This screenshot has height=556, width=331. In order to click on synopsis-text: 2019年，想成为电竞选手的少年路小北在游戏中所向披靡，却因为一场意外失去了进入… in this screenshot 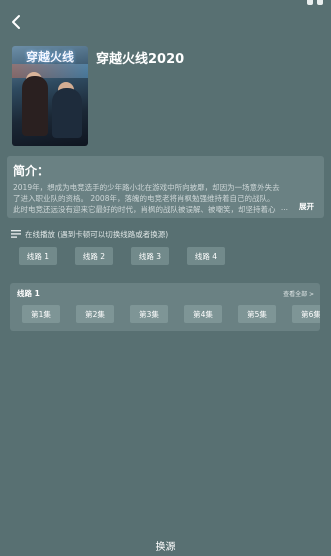, I will do `click(146, 198)`.